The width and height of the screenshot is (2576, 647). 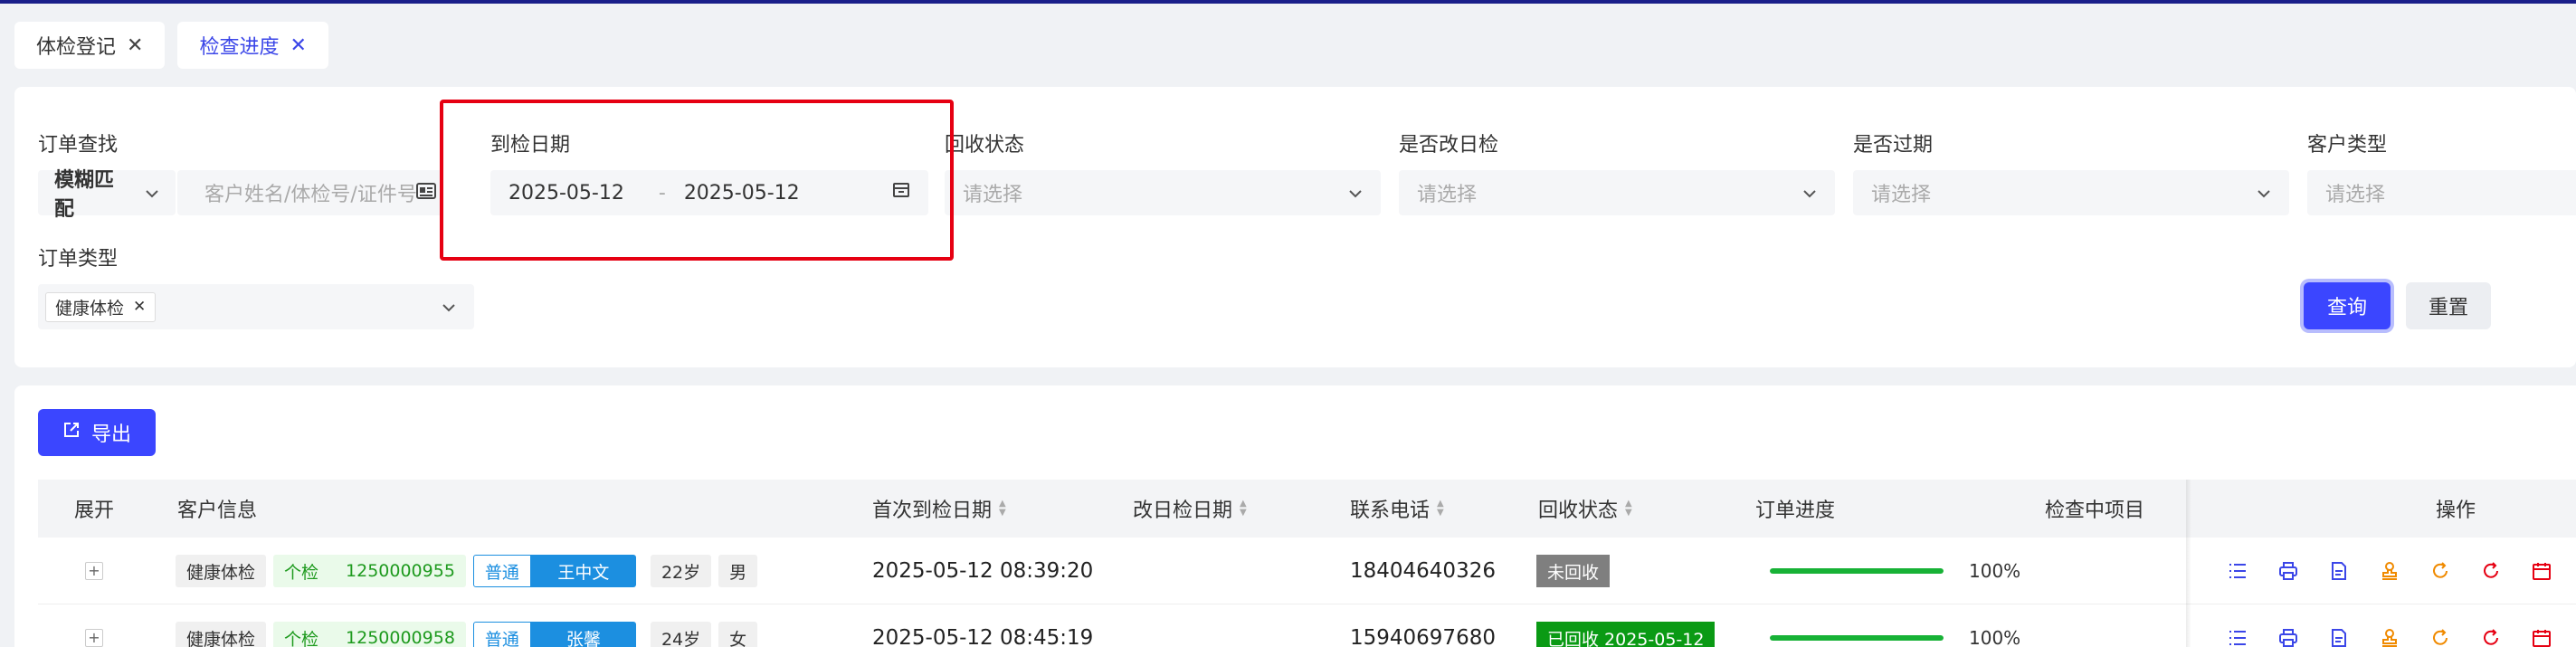 I want to click on rescheduled-placeholder: 请选择, so click(x=1447, y=195).